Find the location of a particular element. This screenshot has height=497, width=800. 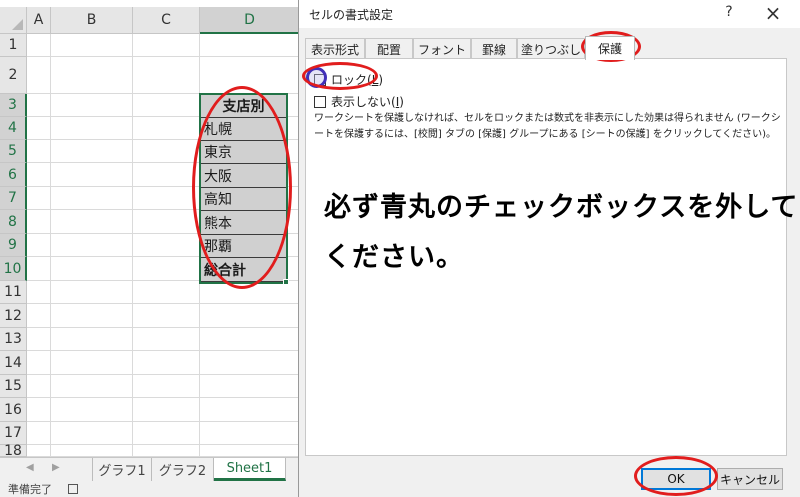

dialog-title: セルの書式設定 is located at coordinates (351, 15).